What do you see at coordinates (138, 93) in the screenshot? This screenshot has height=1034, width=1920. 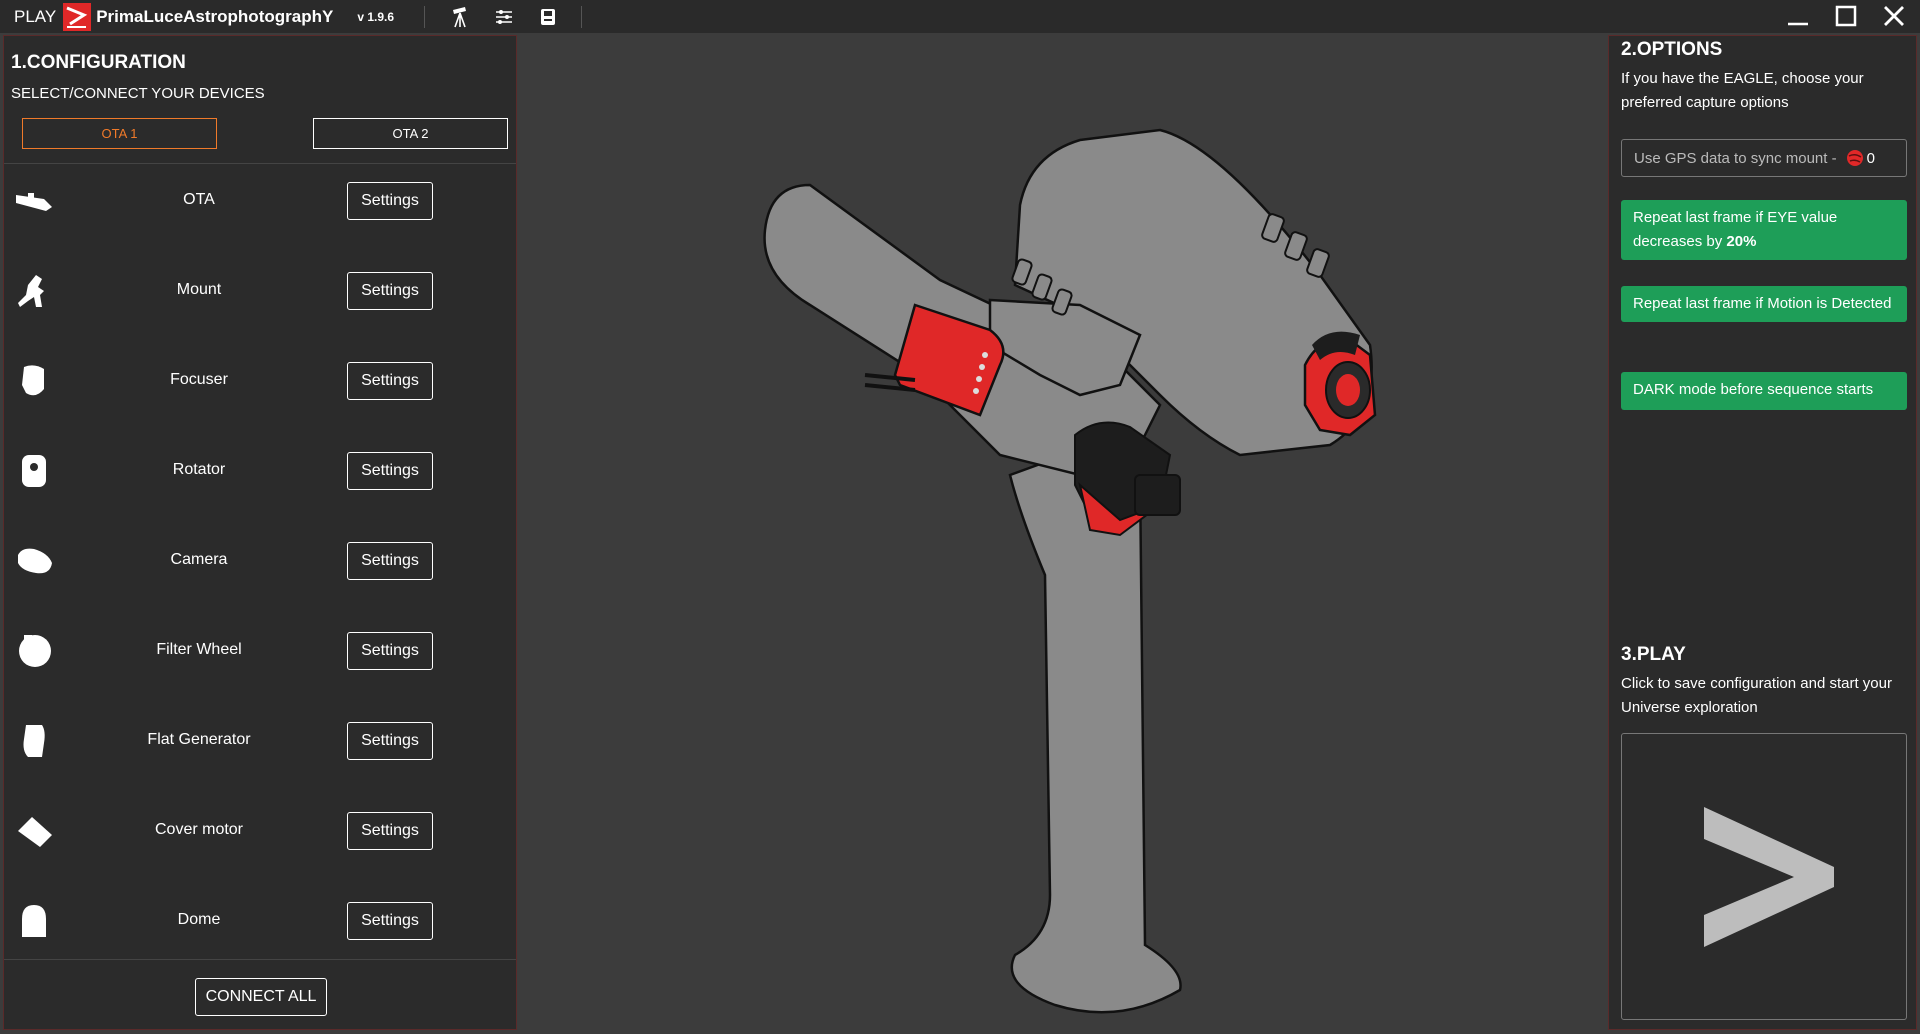 I see `configuration-subtitle: SELECT/CONNECT YOUR DEVICES` at bounding box center [138, 93].